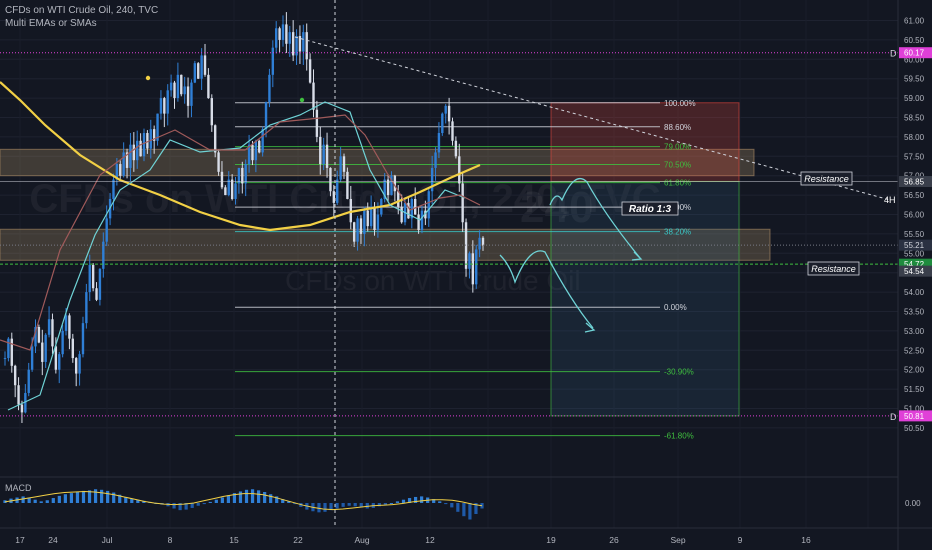 Image resolution: width=932 pixels, height=550 pixels. Describe the element at coordinates (914, 137) in the screenshot. I see `price-tick-label: 58.00` at that location.